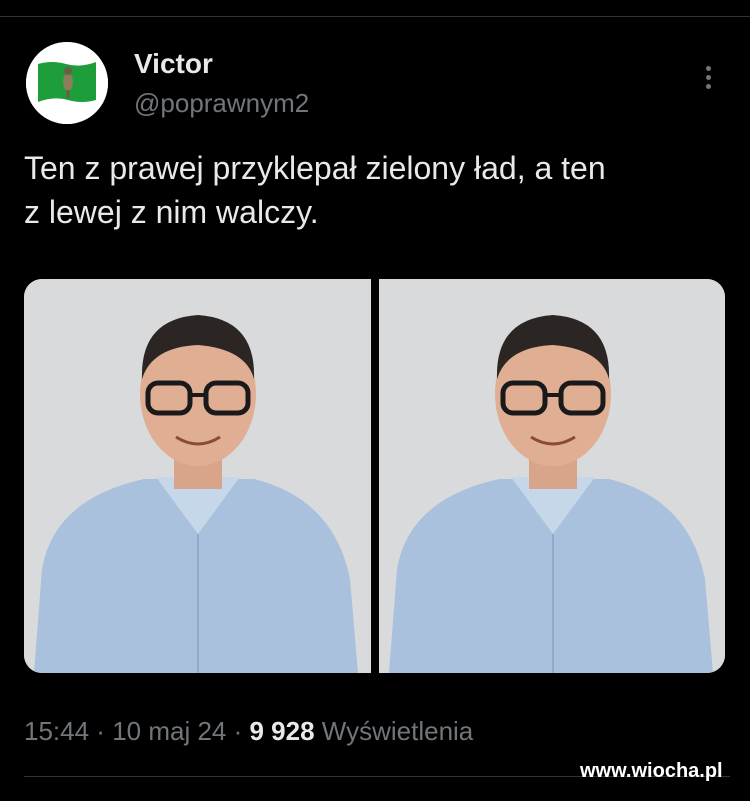 This screenshot has width=750, height=801. What do you see at coordinates (651, 771) in the screenshot?
I see `watermark: www.wiocha.pl` at bounding box center [651, 771].